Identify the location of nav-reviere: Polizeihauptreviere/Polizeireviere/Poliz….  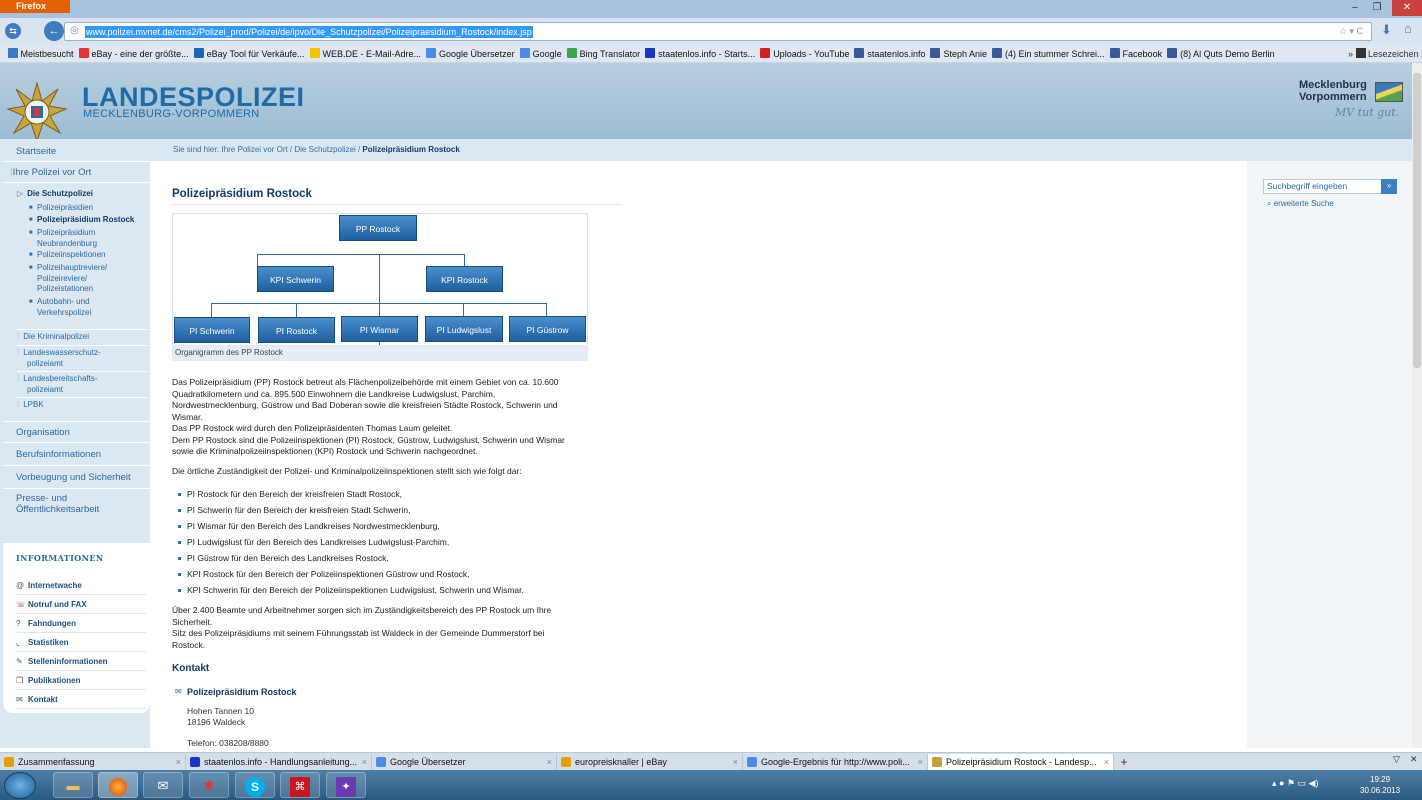
(72, 279).